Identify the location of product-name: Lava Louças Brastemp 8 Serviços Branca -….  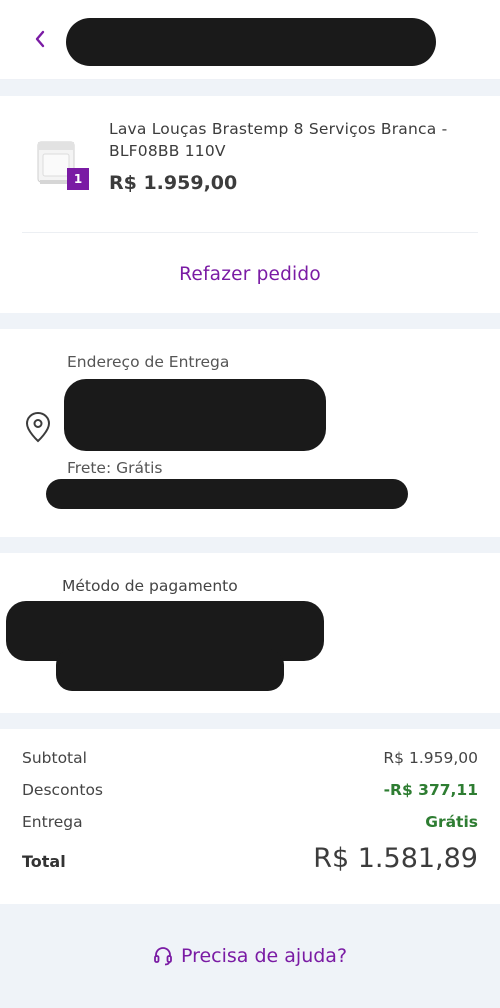
(278, 140).